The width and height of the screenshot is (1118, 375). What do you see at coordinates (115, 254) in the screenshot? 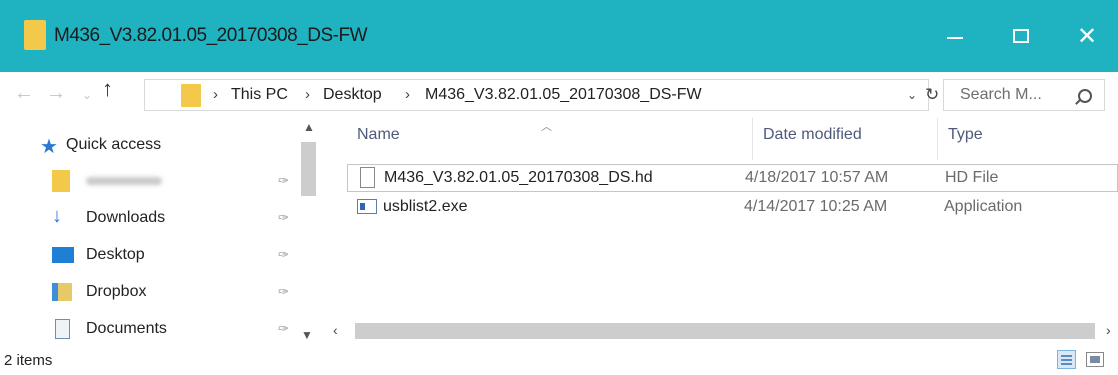
I see `sidebar-item-label: Desktop` at bounding box center [115, 254].